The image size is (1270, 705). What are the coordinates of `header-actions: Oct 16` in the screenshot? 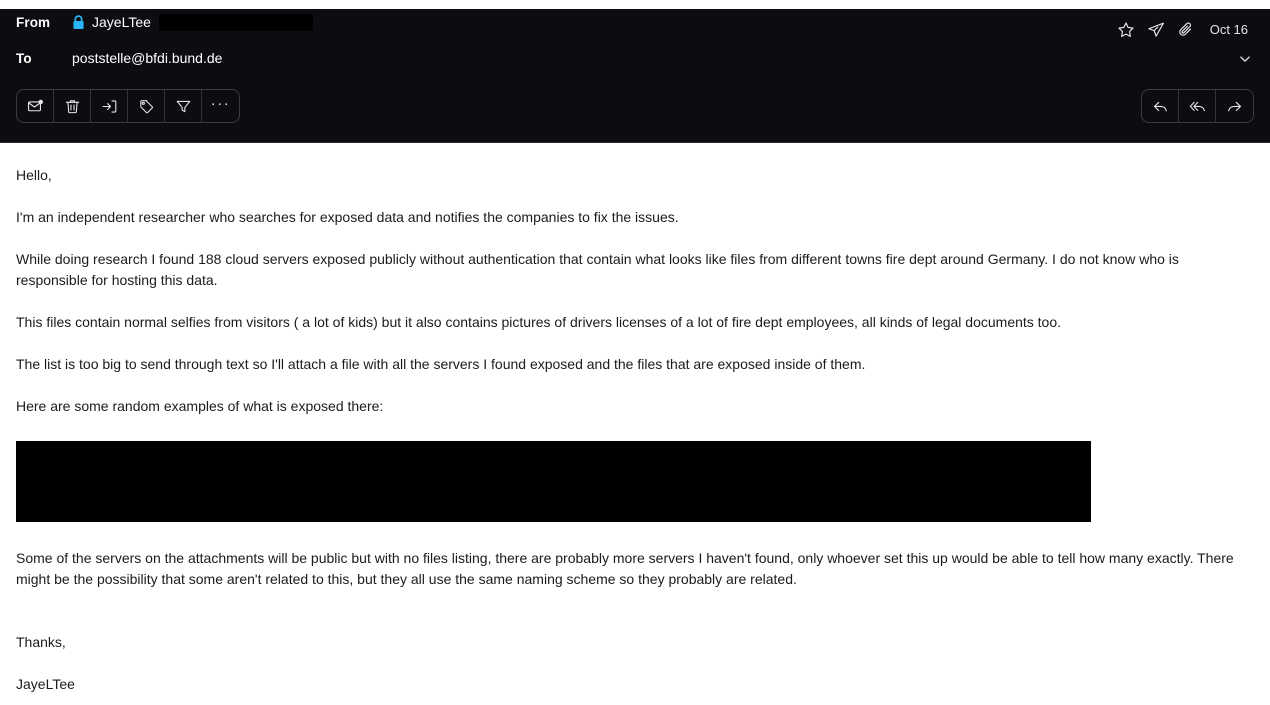 It's located at (1182, 29).